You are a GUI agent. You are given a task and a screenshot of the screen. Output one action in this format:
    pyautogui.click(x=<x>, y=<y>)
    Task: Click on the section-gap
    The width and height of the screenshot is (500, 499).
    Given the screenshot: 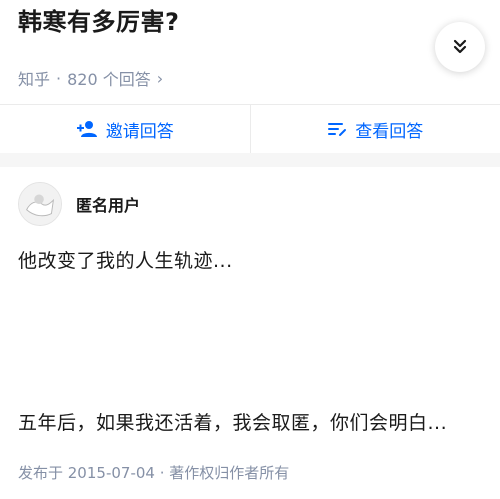 What is the action you would take?
    pyautogui.click(x=250, y=160)
    